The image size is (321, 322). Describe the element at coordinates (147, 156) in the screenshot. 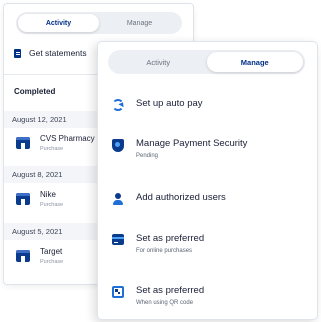

I see `item-subtitle: Pending` at that location.